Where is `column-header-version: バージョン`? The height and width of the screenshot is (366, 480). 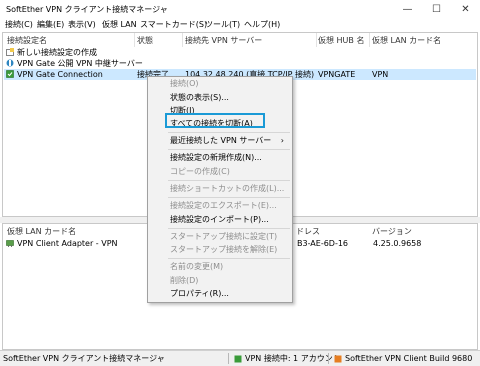
column-header-version: バージョン is located at coordinates (392, 231).